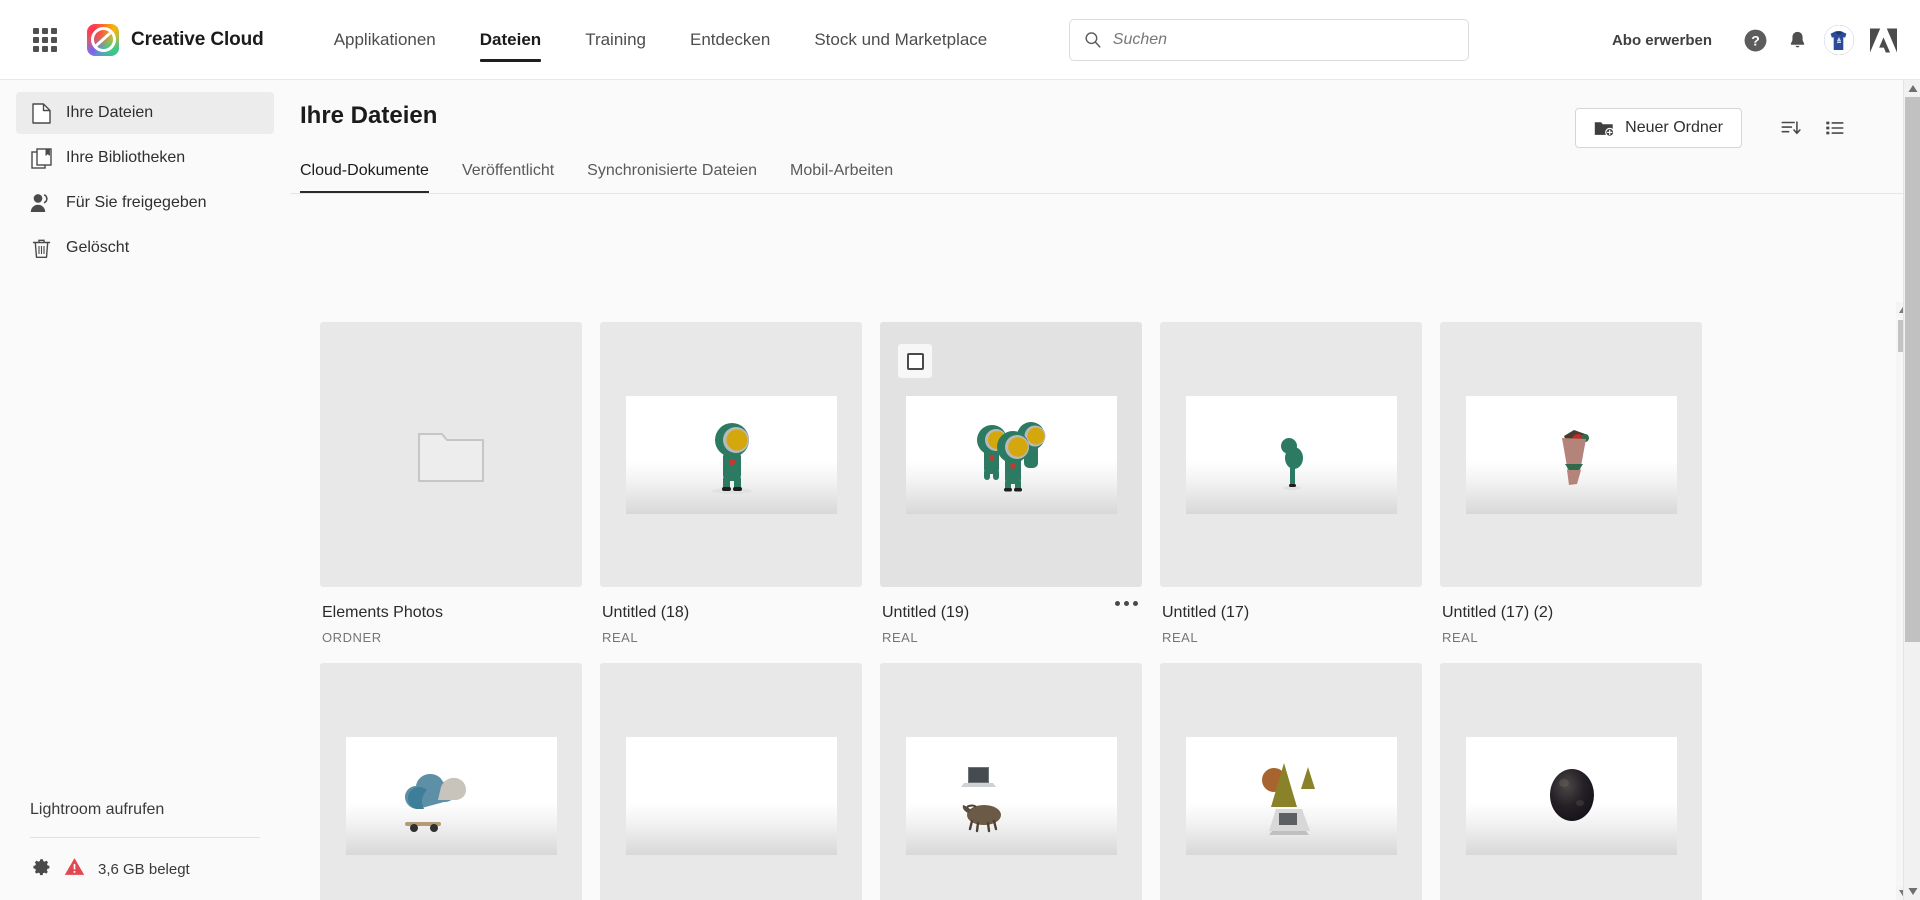 This screenshot has height=900, width=1920. What do you see at coordinates (1604, 129) in the screenshot?
I see `folder-add-icon` at bounding box center [1604, 129].